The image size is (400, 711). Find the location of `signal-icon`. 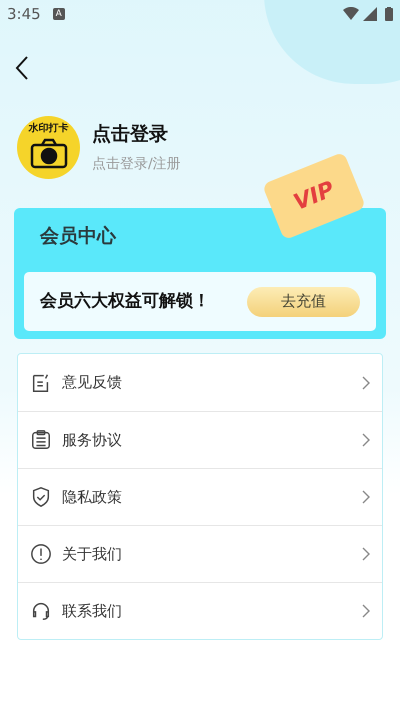

signal-icon is located at coordinates (370, 14).